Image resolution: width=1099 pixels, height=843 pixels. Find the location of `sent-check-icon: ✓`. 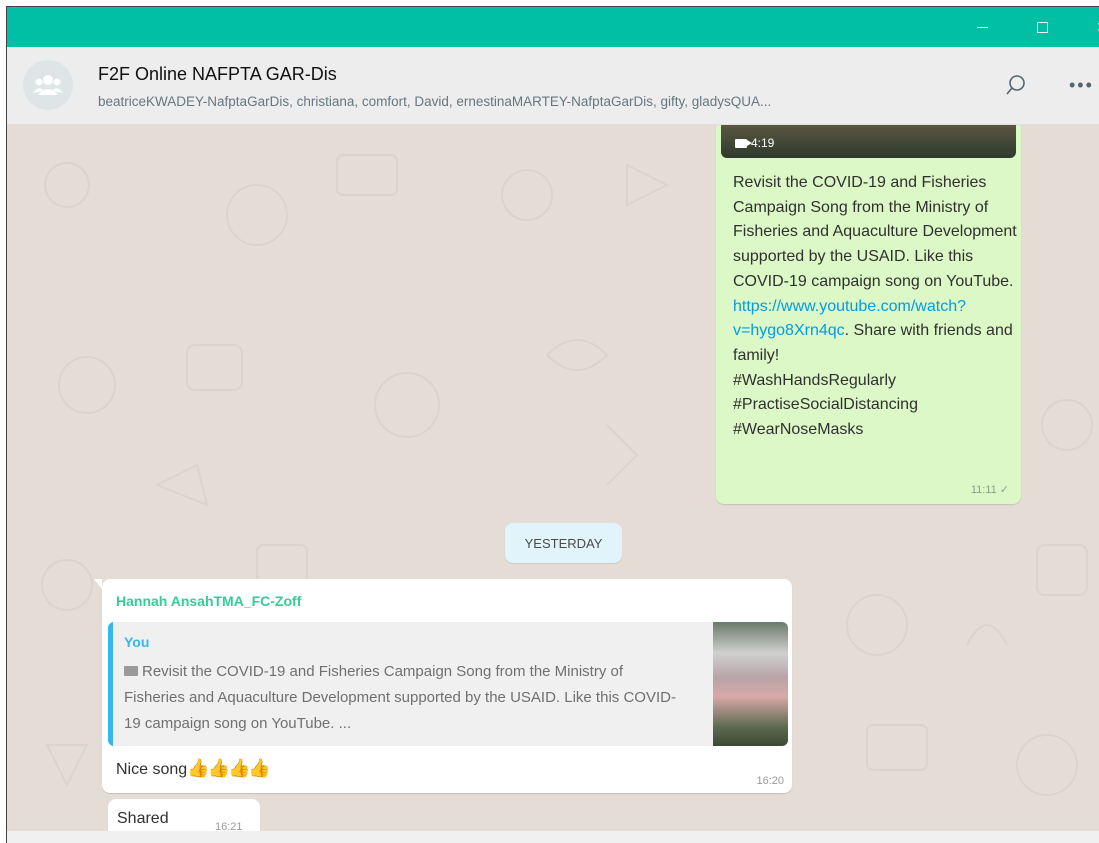

sent-check-icon: ✓ is located at coordinates (1004, 490).